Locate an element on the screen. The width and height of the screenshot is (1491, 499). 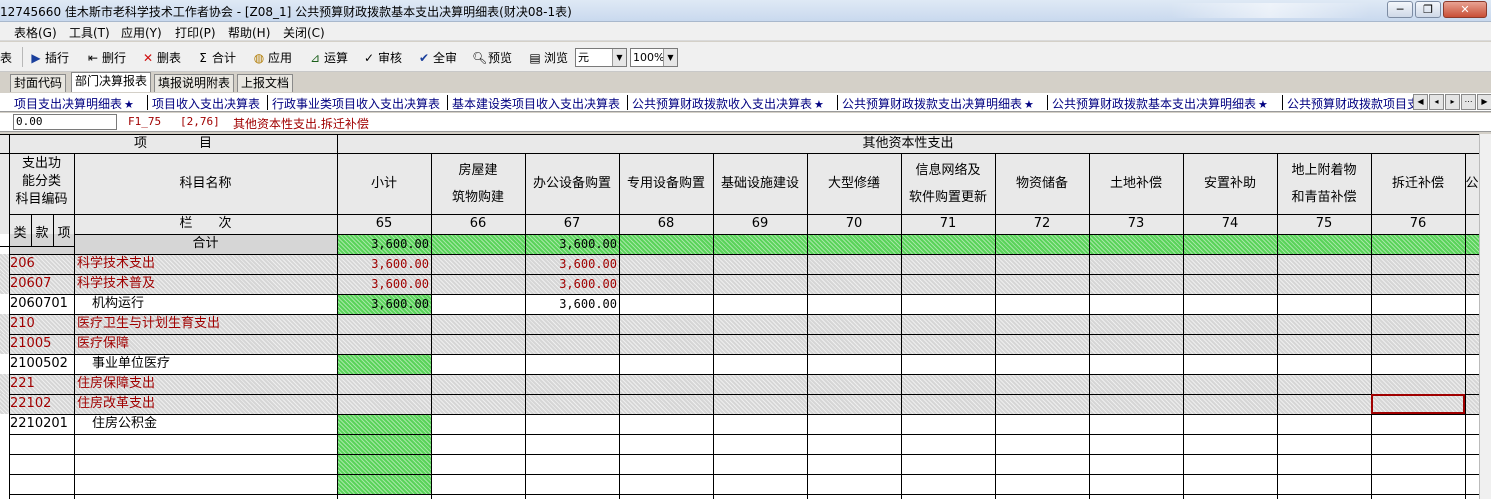
row-name: 住房公积金 is located at coordinates (205, 424).